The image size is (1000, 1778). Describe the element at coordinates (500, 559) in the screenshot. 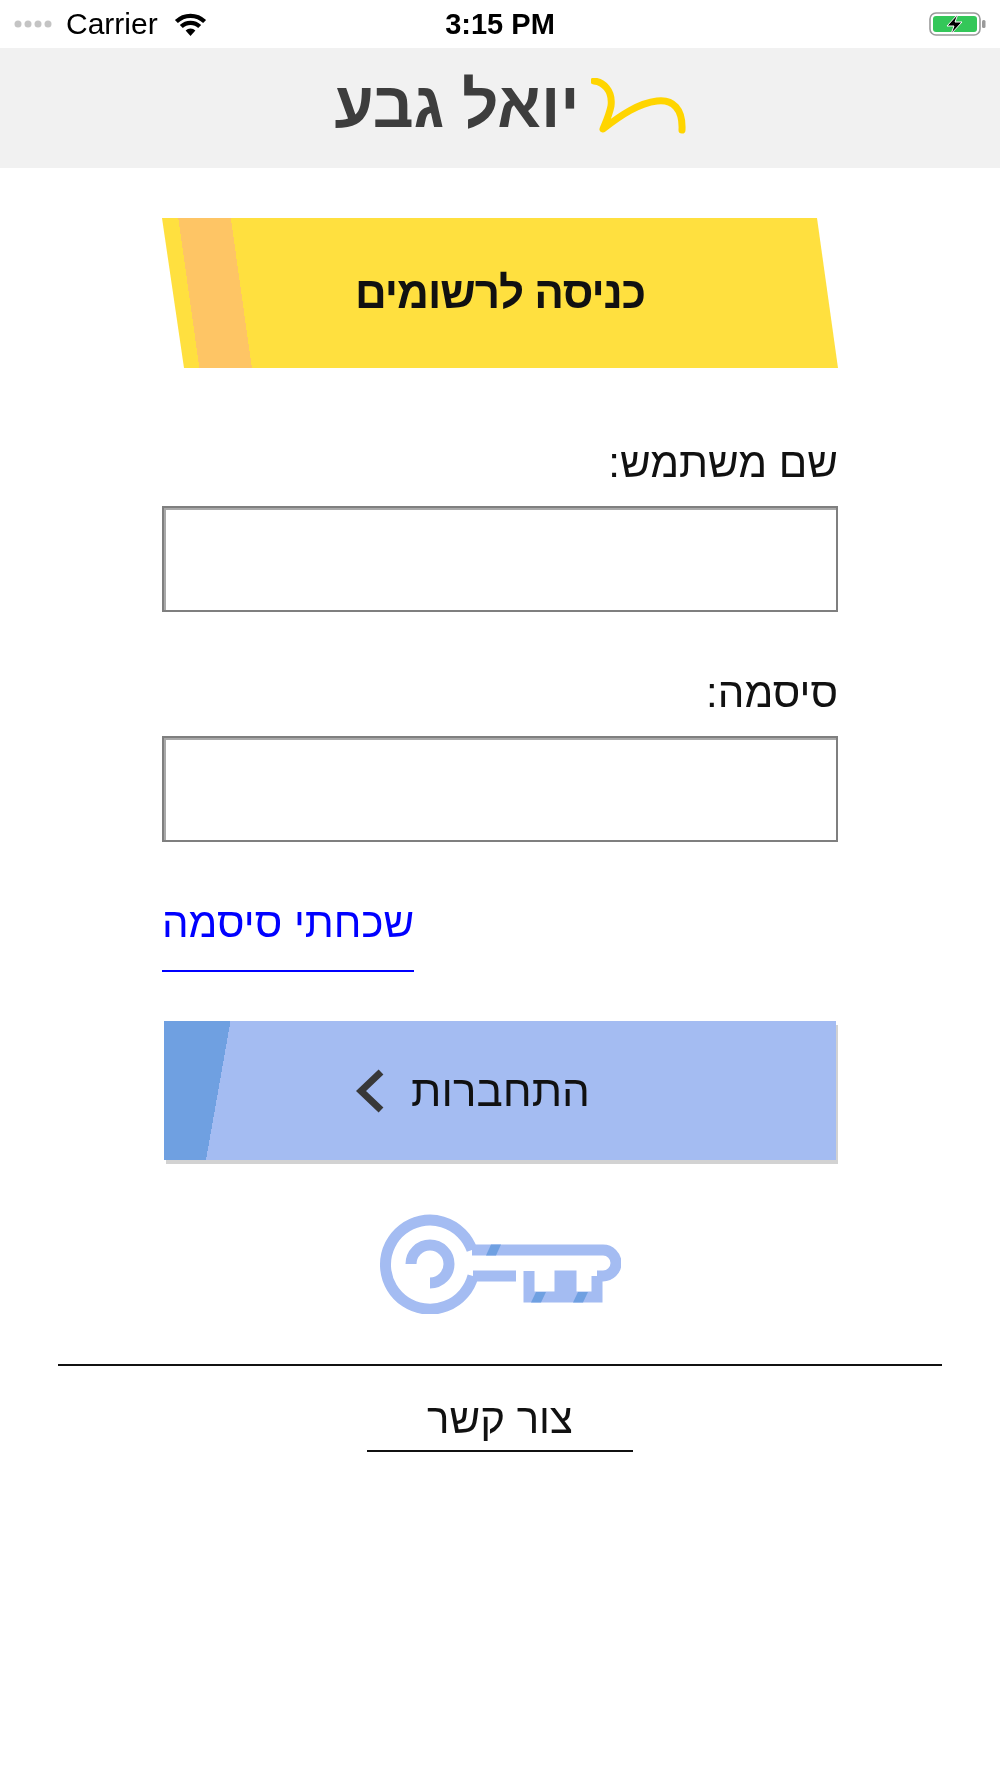

I see `username-field` at that location.